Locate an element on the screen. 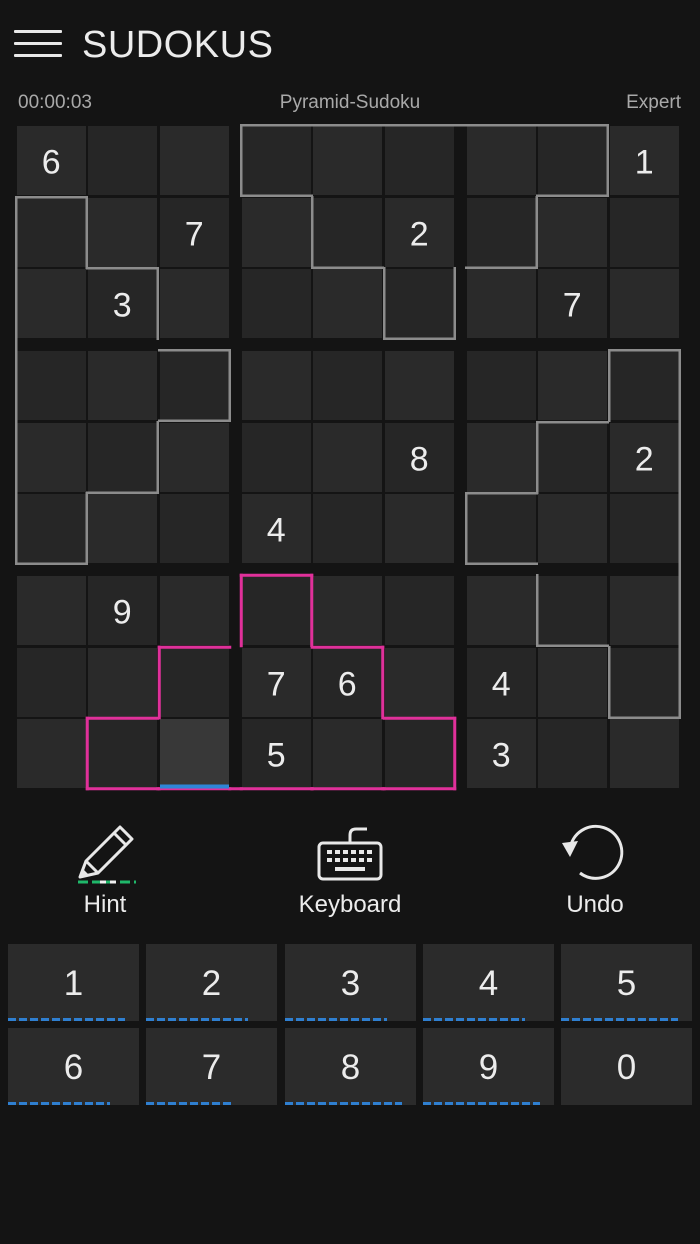 This screenshot has width=700, height=1244. remaining-count-bar is located at coordinates (474, 1019).